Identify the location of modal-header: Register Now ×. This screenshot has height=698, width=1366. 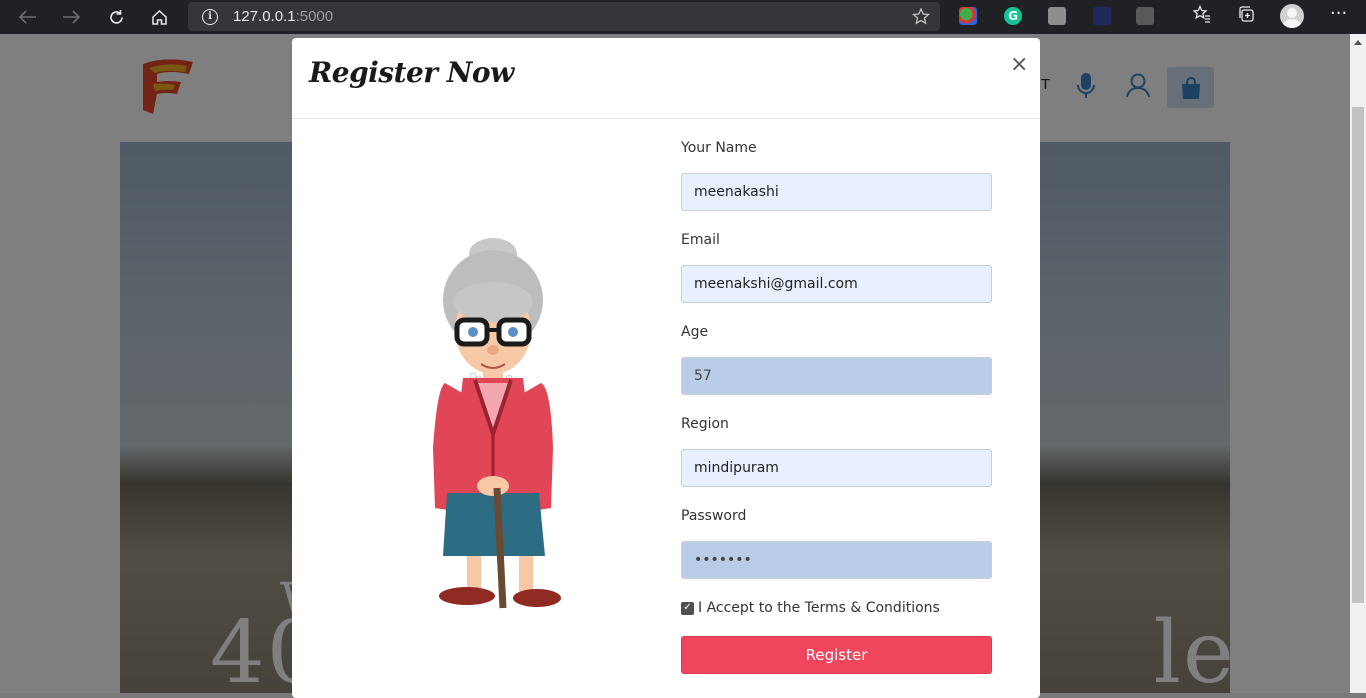
(666, 78).